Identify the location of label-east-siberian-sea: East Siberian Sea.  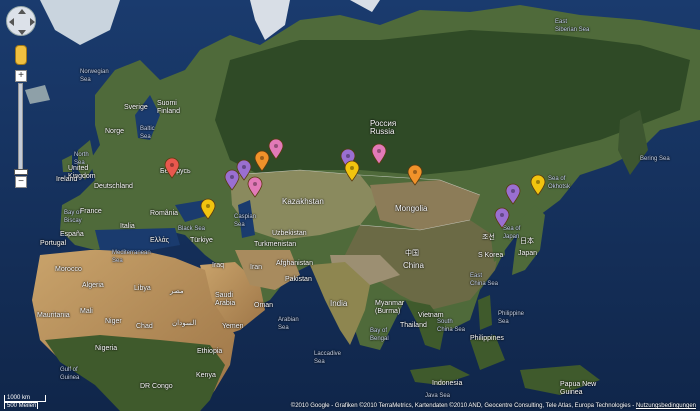
(572, 26).